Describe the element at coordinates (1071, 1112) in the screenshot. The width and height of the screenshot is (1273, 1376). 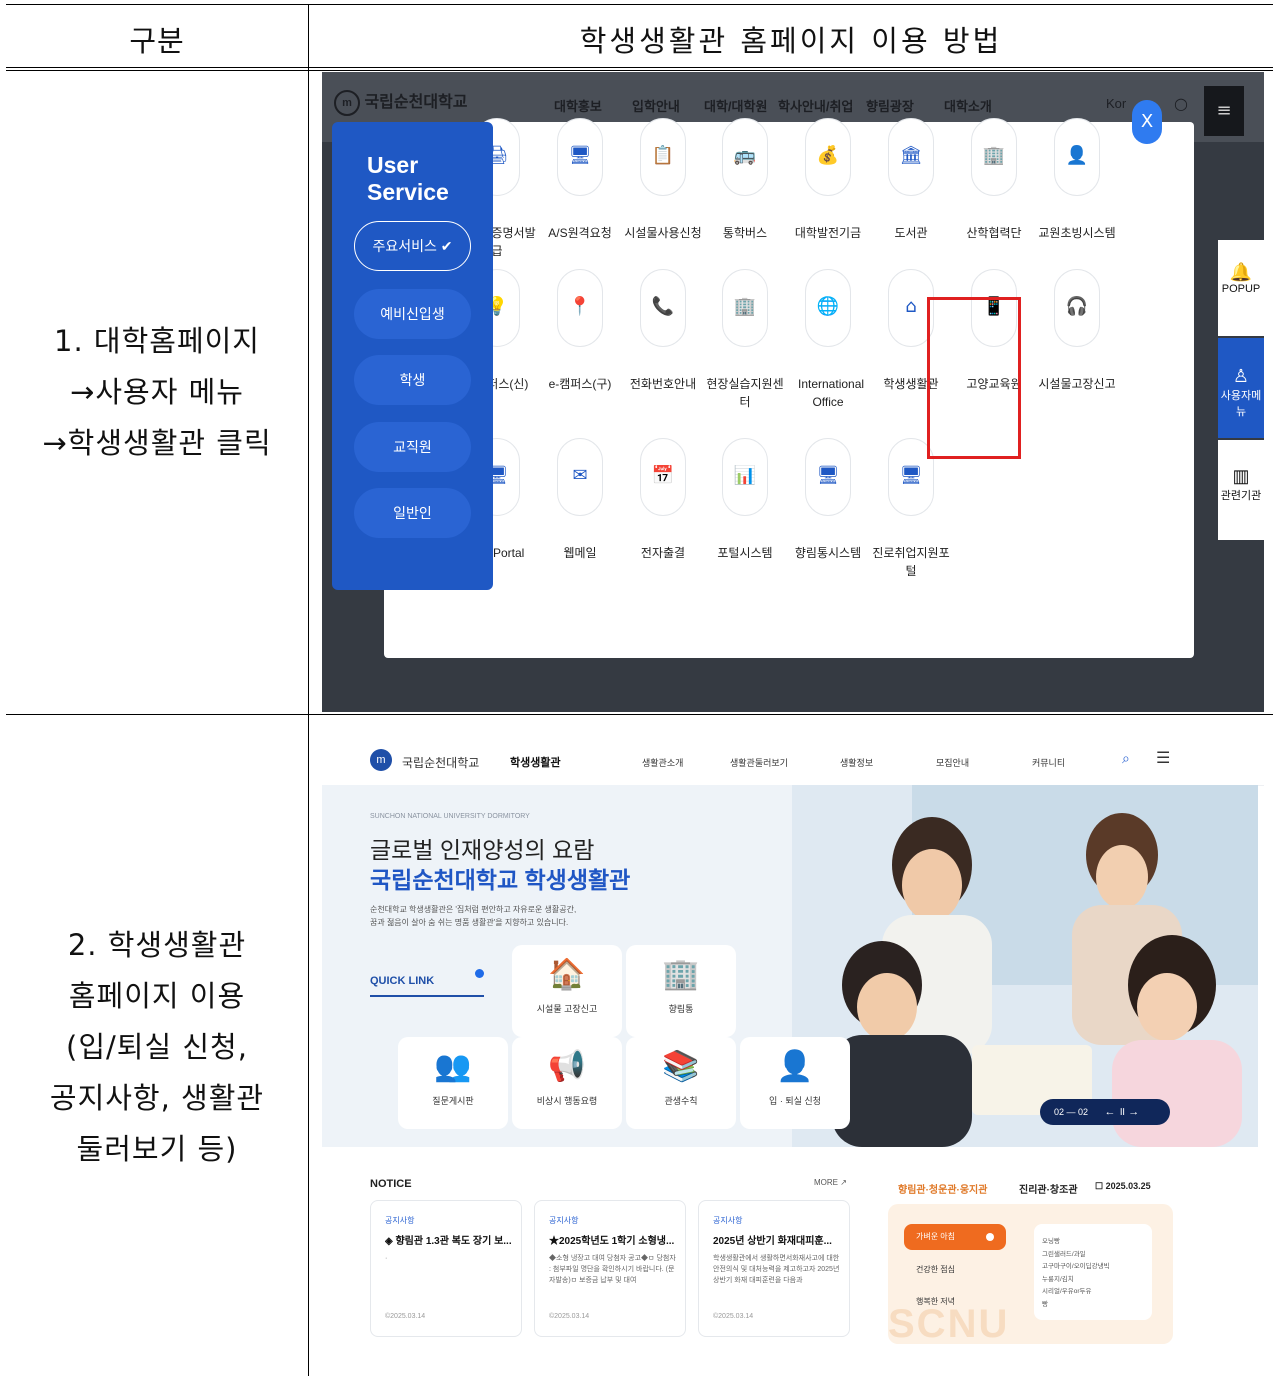
I see `slider-counter: 02 — 02` at that location.